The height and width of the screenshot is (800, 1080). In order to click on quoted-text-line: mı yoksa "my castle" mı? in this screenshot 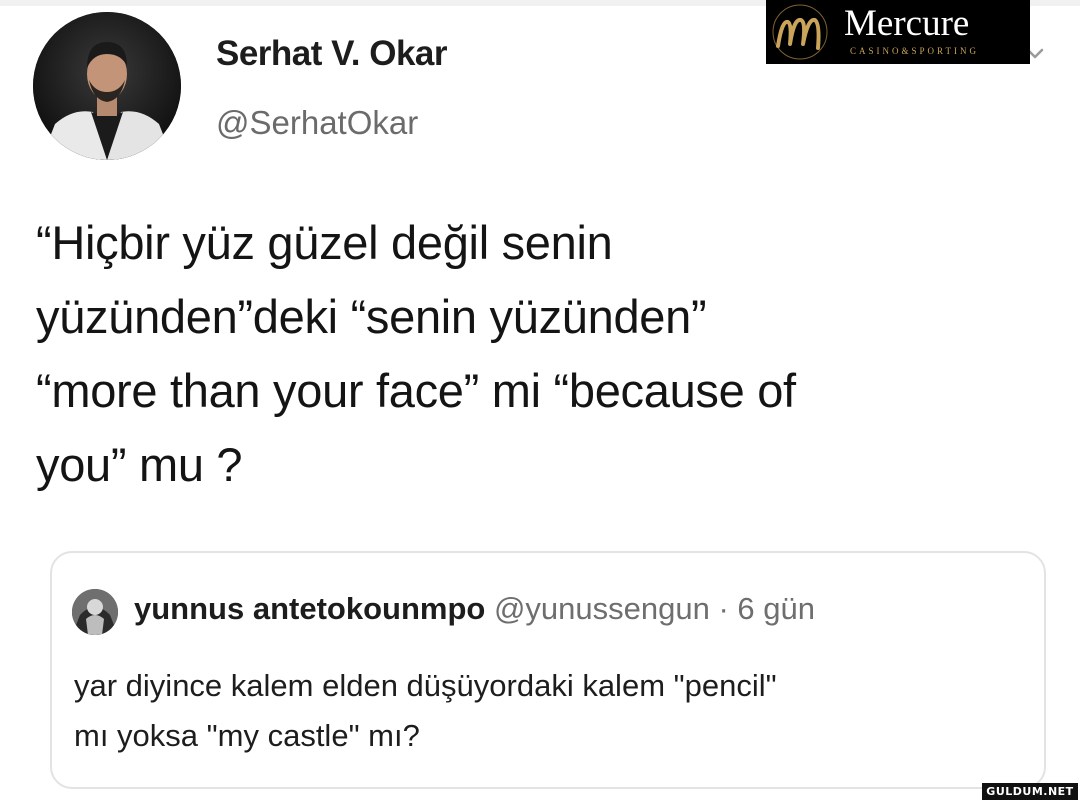, I will do `click(247, 735)`.